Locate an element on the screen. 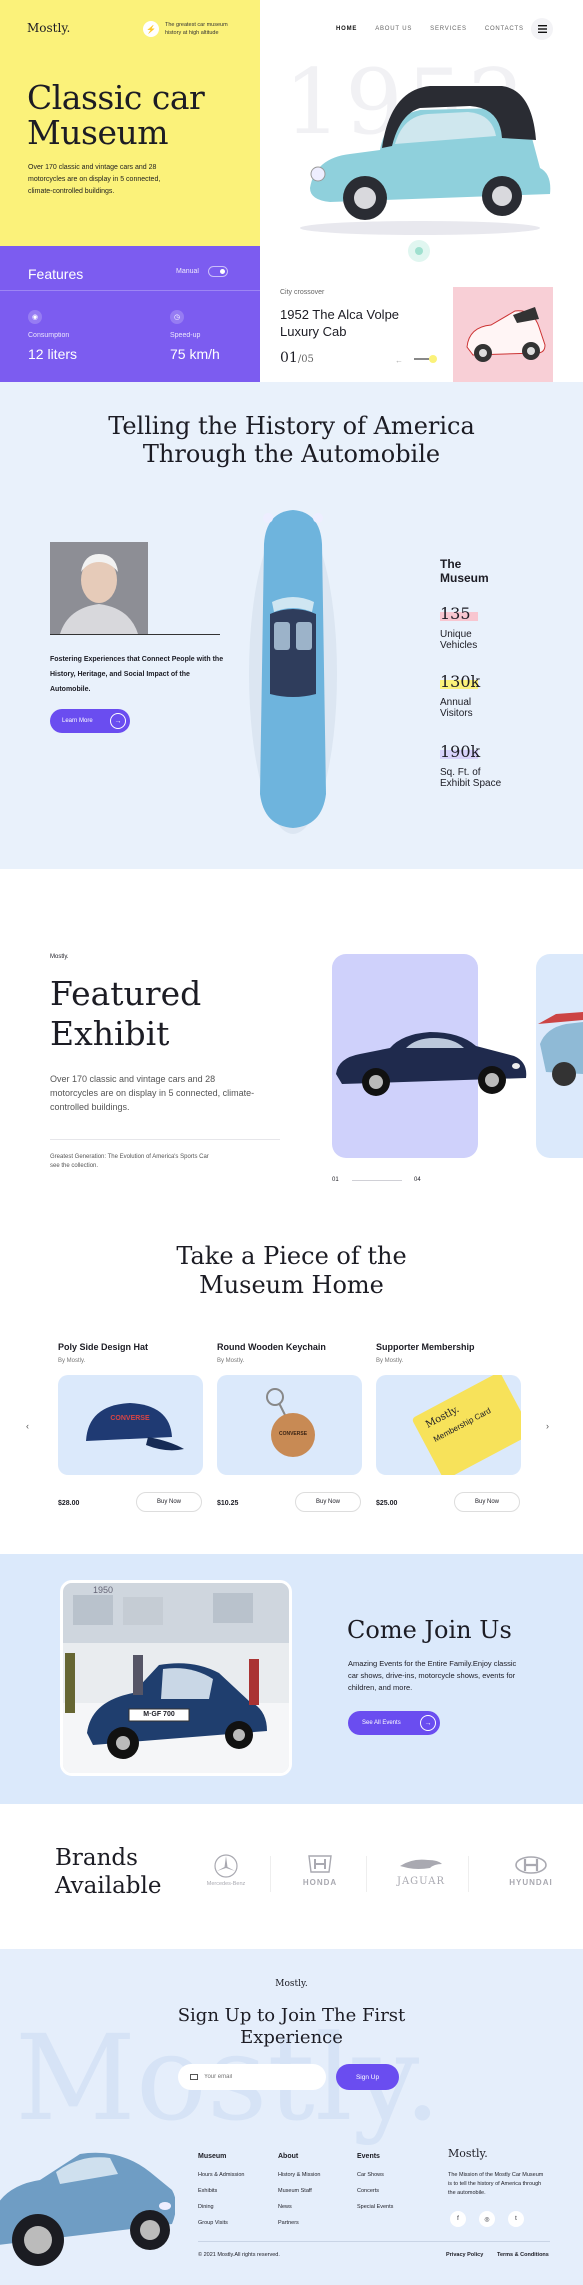  hamburger-icon is located at coordinates (542, 29).